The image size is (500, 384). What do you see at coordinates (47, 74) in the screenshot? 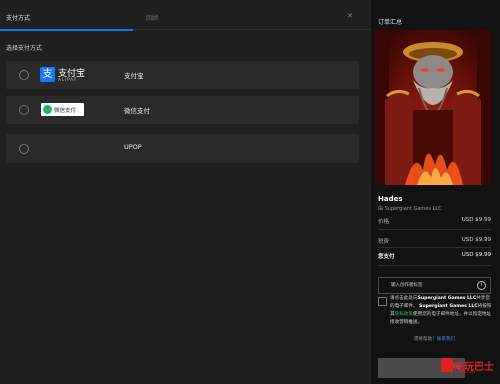
I see `alipay-icon: 支` at bounding box center [47, 74].